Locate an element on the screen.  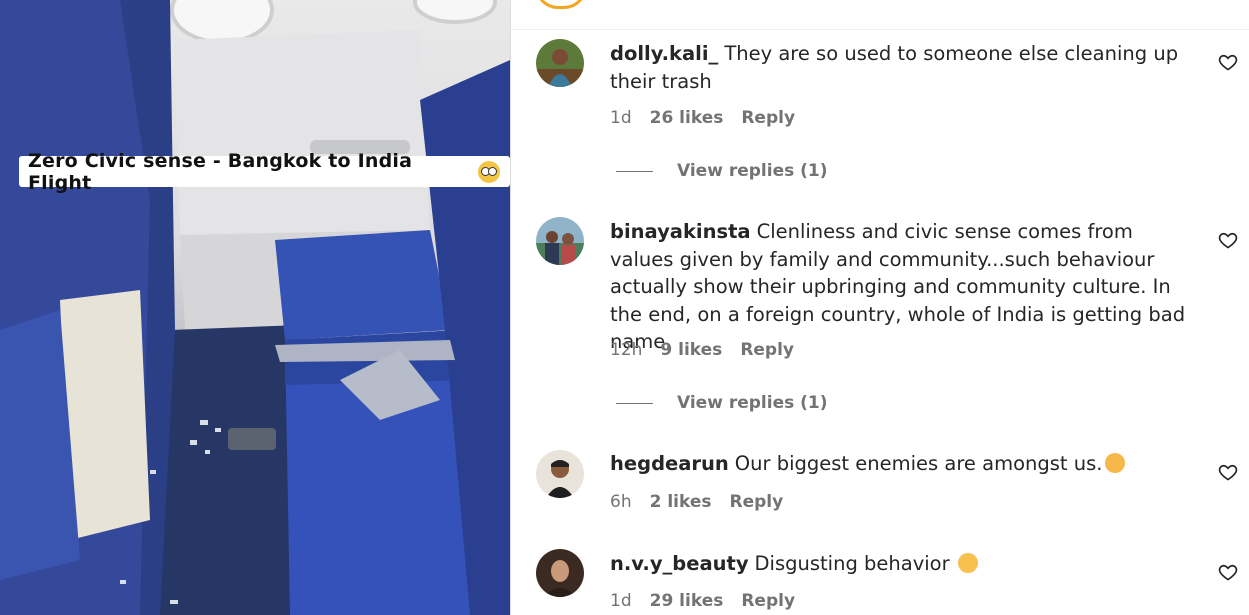
comment-username: dolly.kali_ is located at coordinates (664, 53).